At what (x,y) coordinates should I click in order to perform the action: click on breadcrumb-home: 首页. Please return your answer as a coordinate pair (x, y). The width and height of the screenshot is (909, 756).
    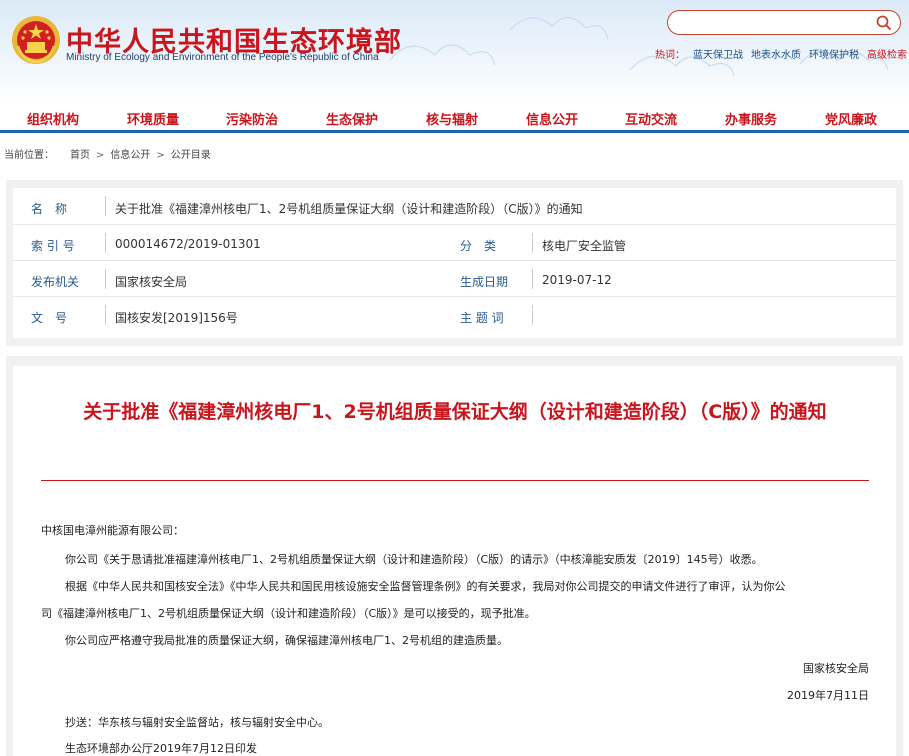
    Looking at the image, I should click on (80, 155).